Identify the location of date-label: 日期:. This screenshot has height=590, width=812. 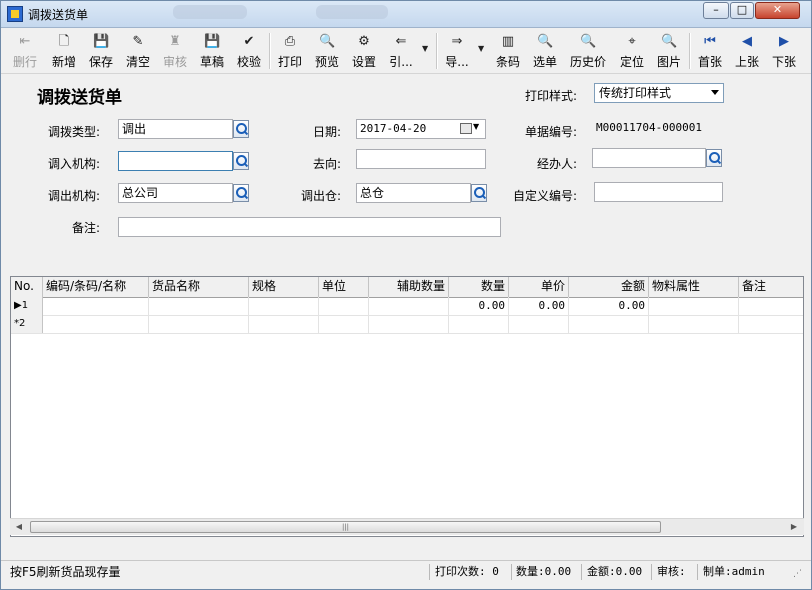
(327, 132).